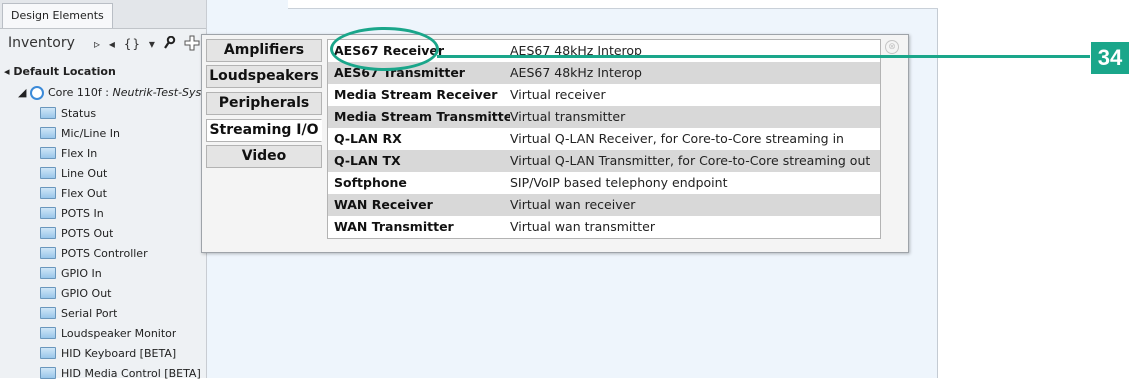 The image size is (1131, 384). What do you see at coordinates (84, 173) in the screenshot?
I see `tree-item-label: Line Out` at bounding box center [84, 173].